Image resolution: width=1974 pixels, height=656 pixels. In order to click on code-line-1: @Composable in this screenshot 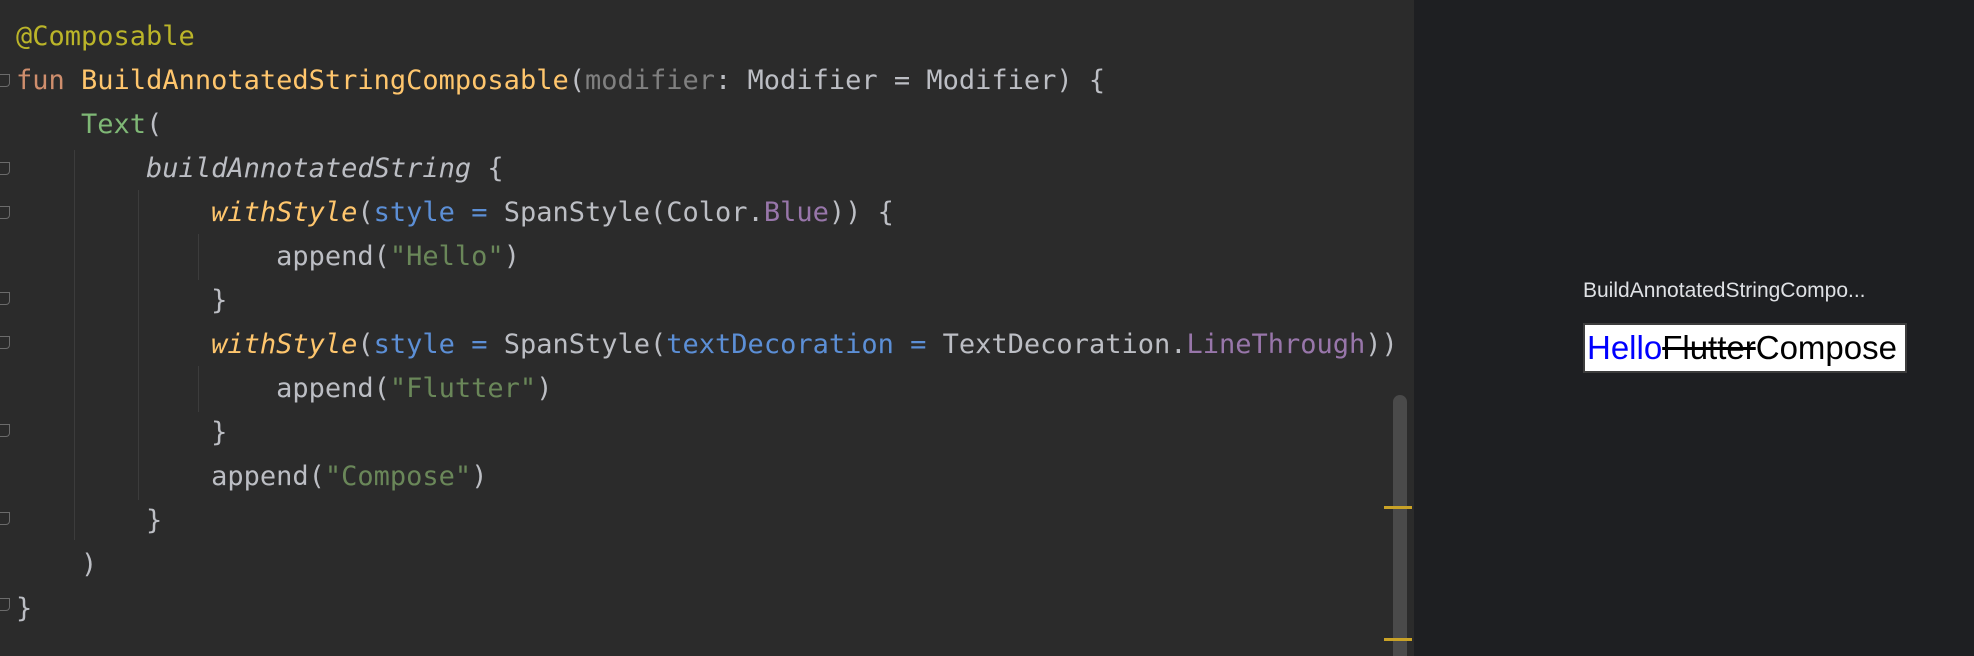, I will do `click(105, 37)`.